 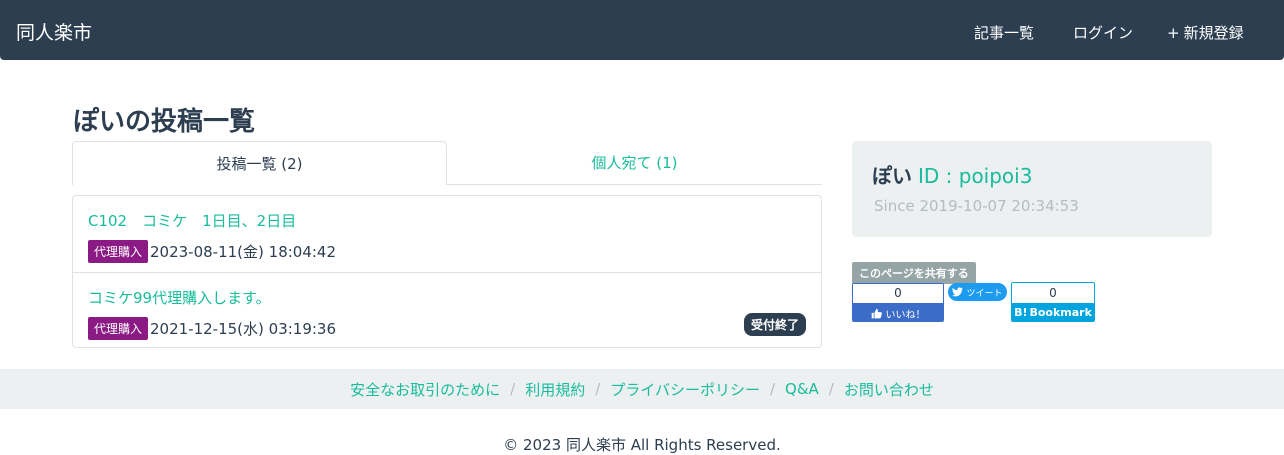 I want to click on post-title-link: コミケ99代理購入します。, so click(x=179, y=297).